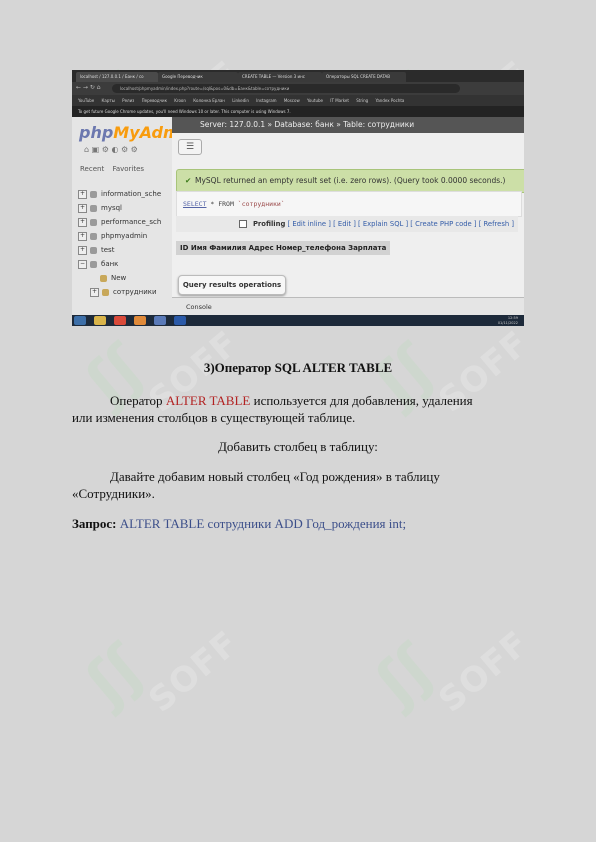  What do you see at coordinates (128, 100) in the screenshot?
I see `bookmark-item: Релиз` at bounding box center [128, 100].